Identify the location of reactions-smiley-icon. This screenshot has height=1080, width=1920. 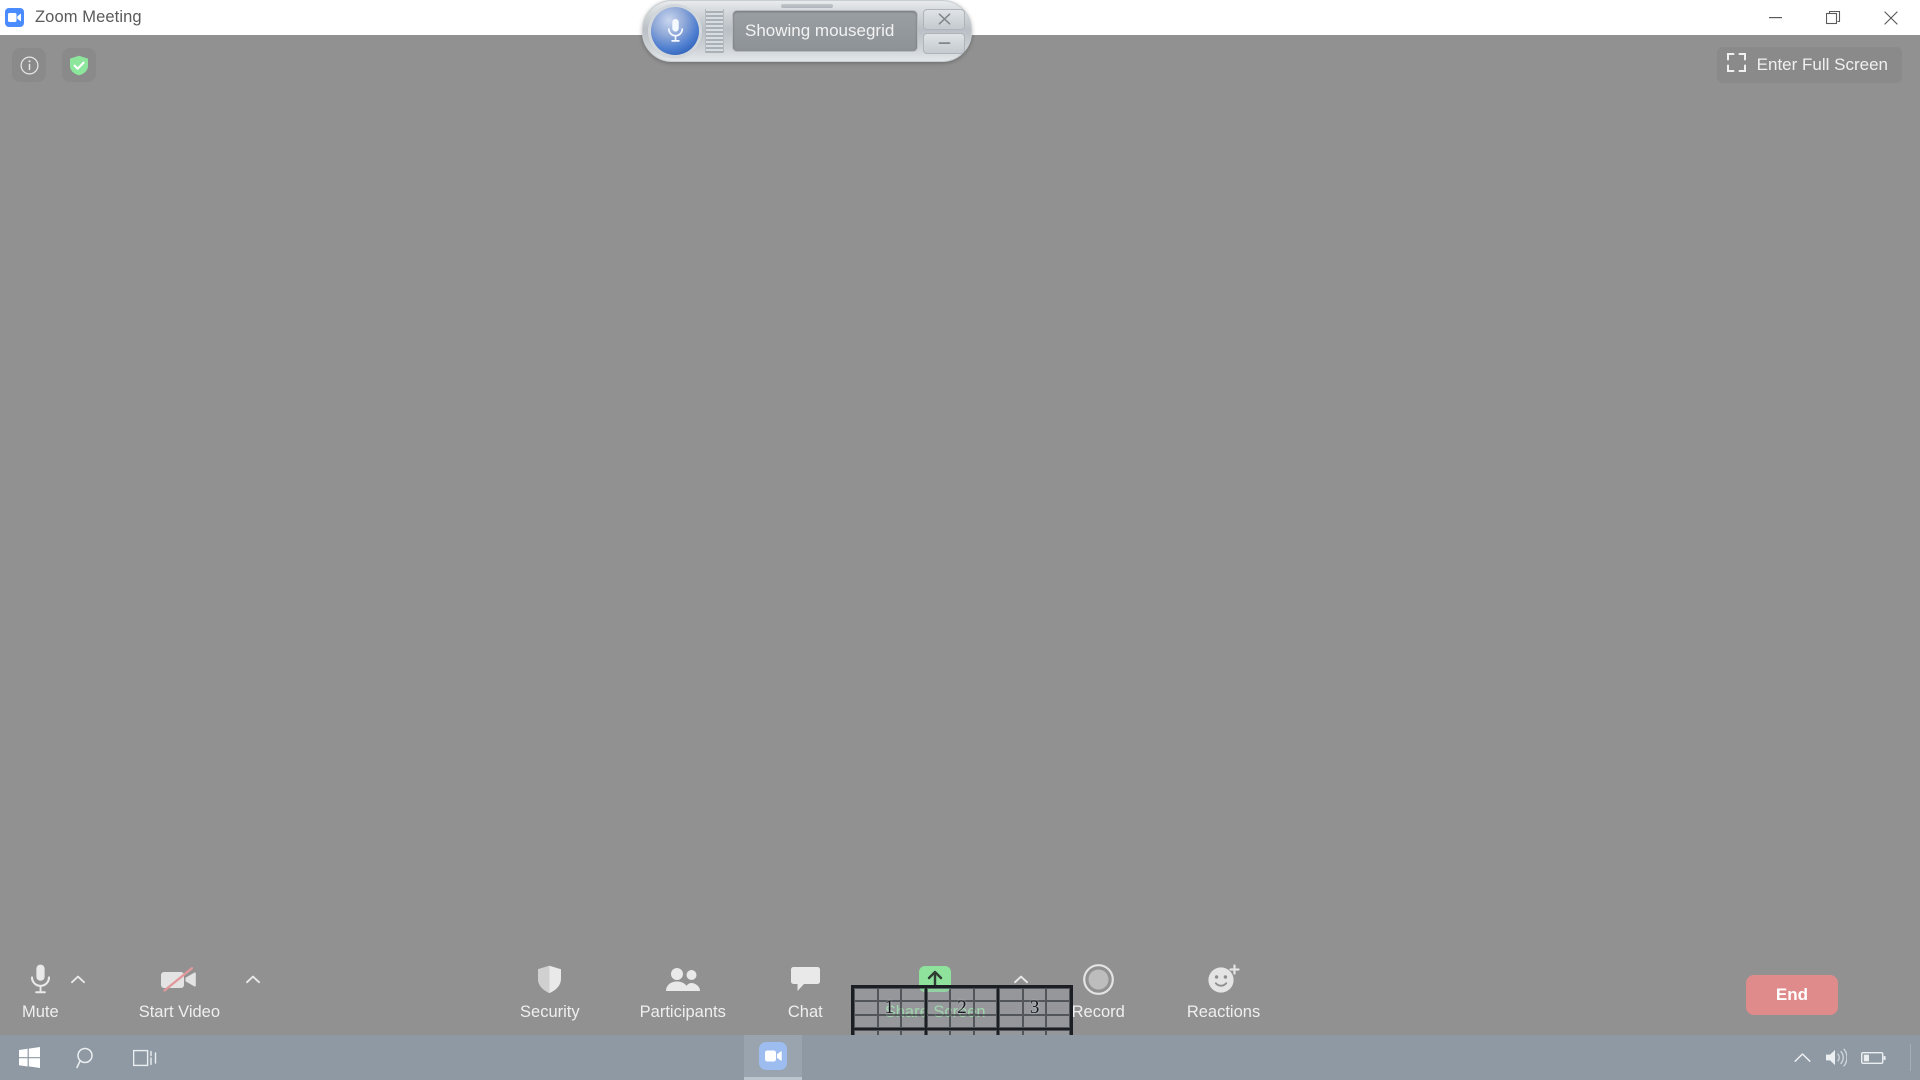
(1223, 979).